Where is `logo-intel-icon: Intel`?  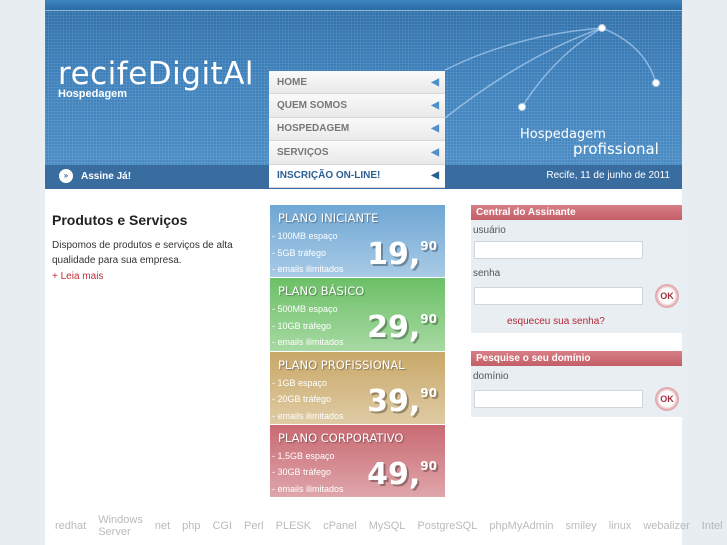 logo-intel-icon: Intel is located at coordinates (712, 526).